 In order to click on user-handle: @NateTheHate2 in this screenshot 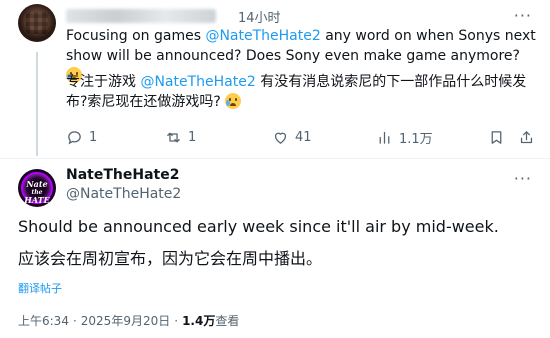, I will do `click(123, 194)`.